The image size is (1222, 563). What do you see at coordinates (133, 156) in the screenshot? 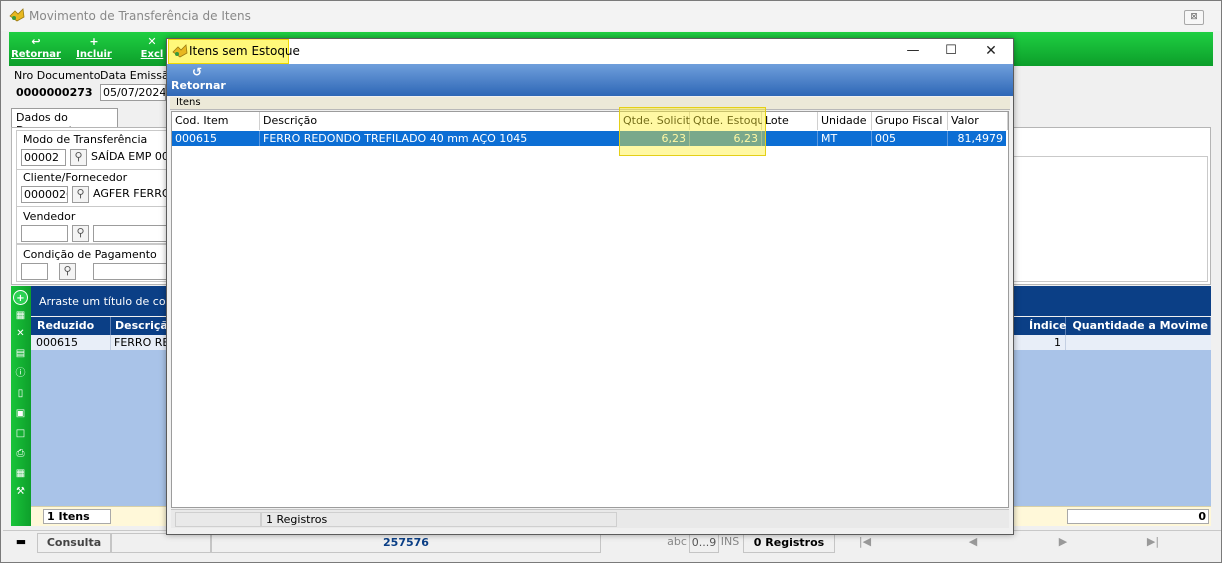
I see `modo-desc: SAÍDA EMP 002` at bounding box center [133, 156].